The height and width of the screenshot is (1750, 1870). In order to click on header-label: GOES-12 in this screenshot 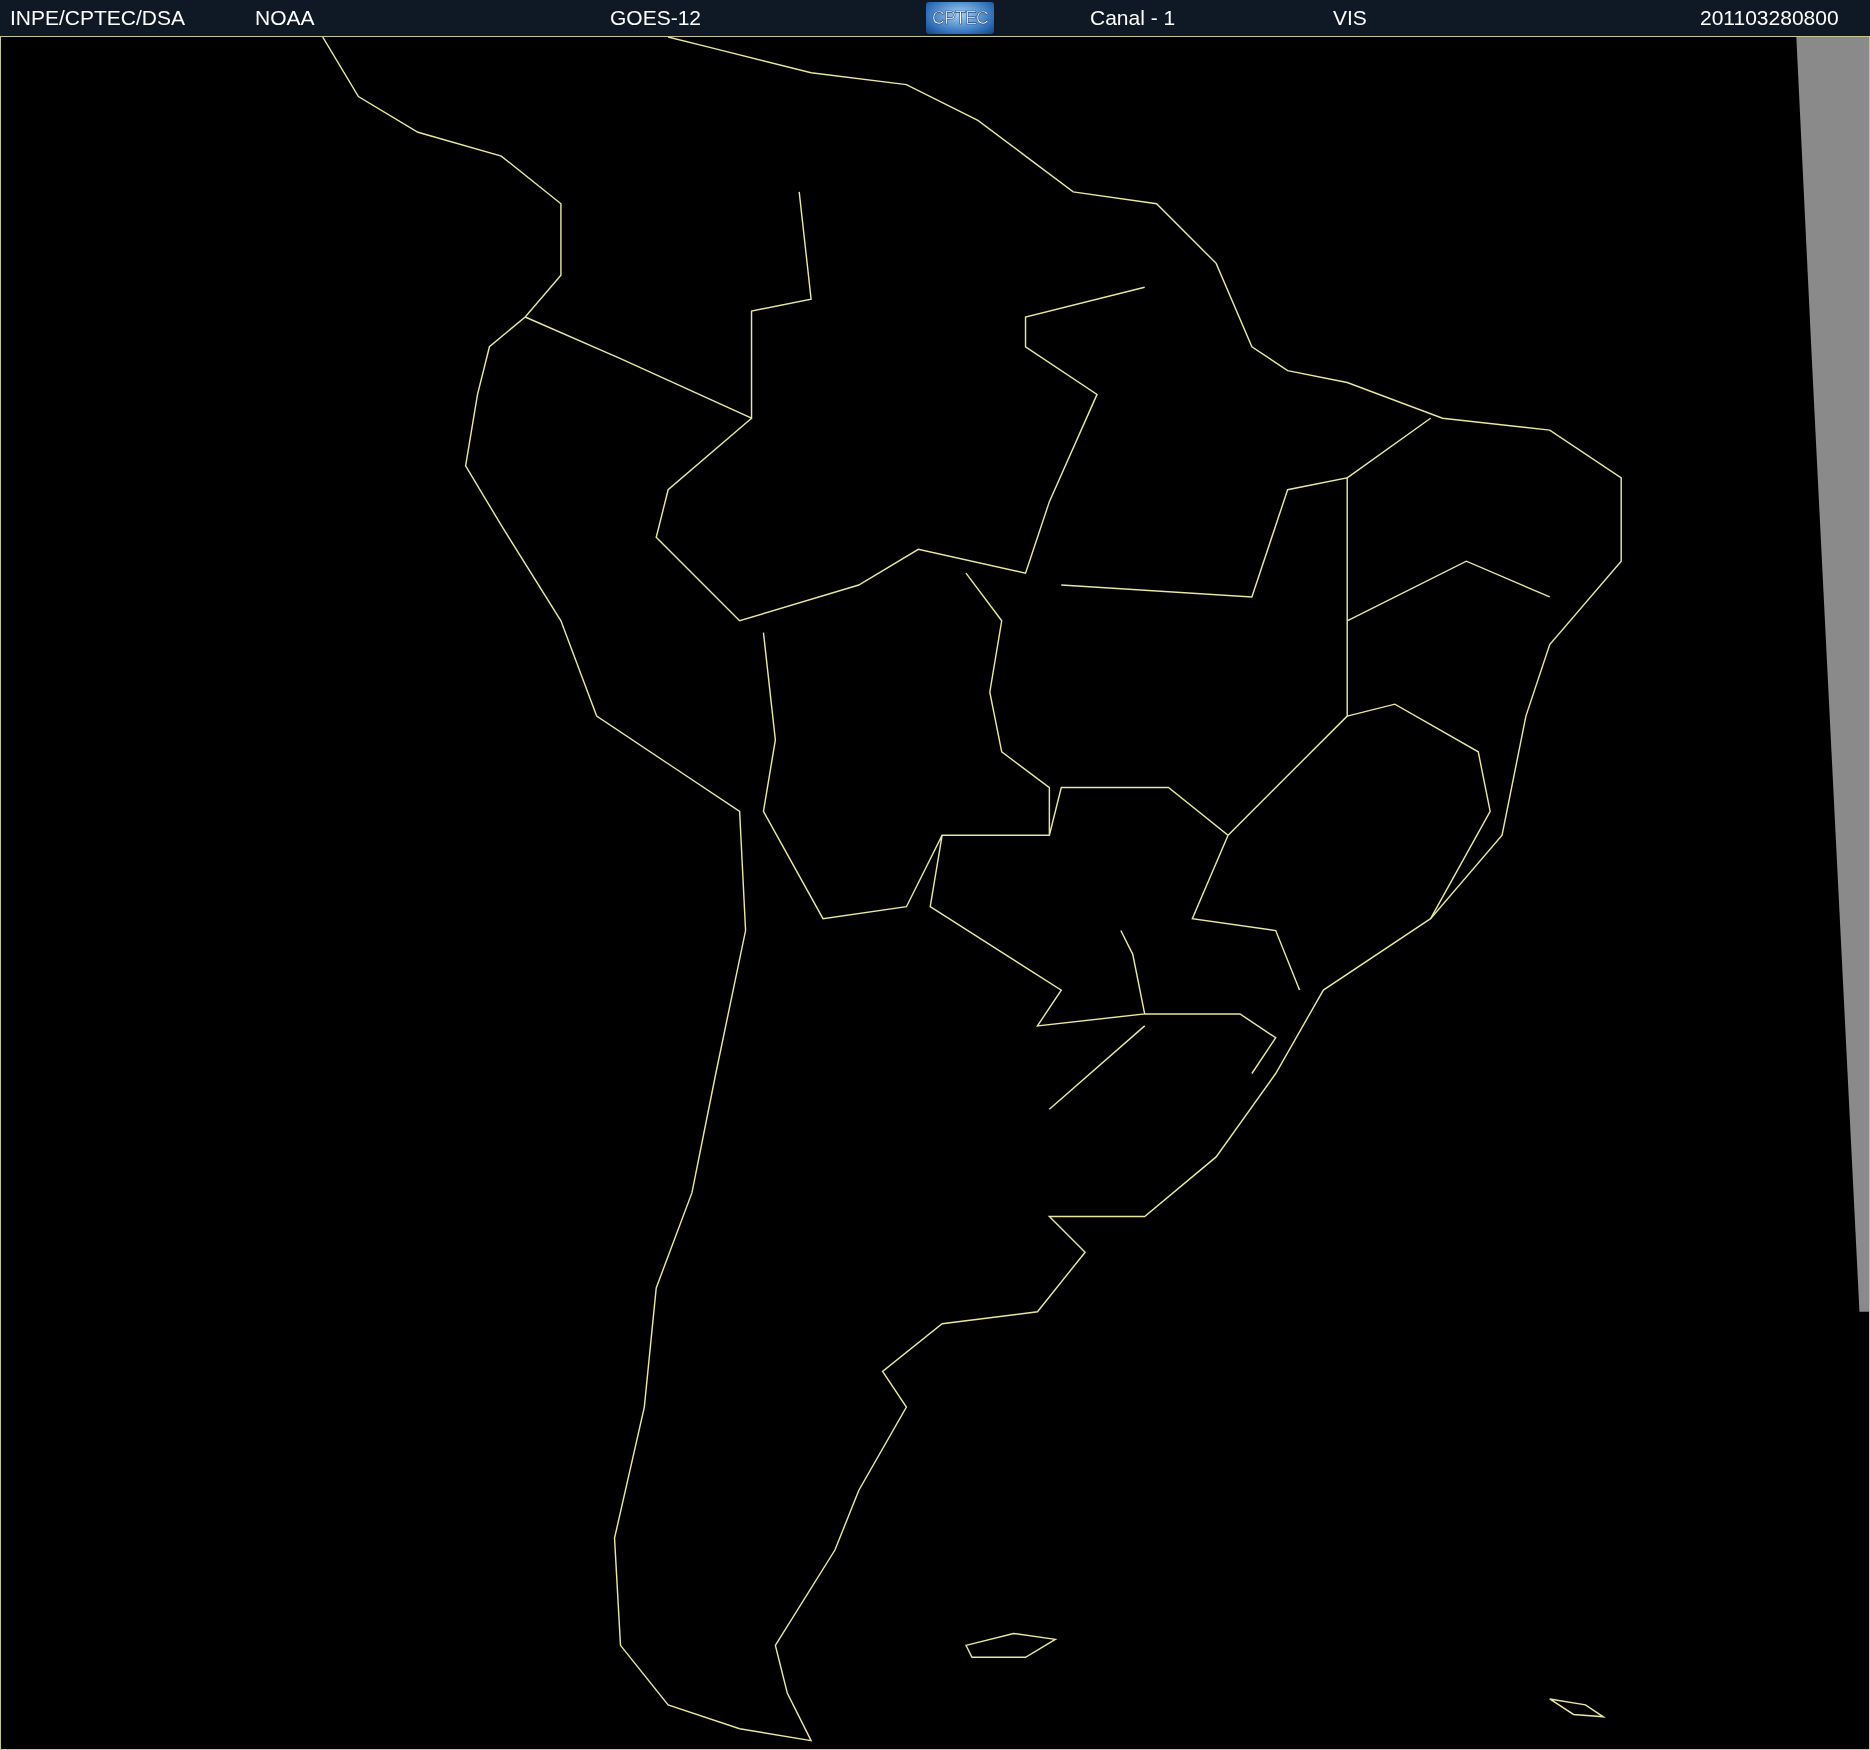, I will do `click(656, 18)`.